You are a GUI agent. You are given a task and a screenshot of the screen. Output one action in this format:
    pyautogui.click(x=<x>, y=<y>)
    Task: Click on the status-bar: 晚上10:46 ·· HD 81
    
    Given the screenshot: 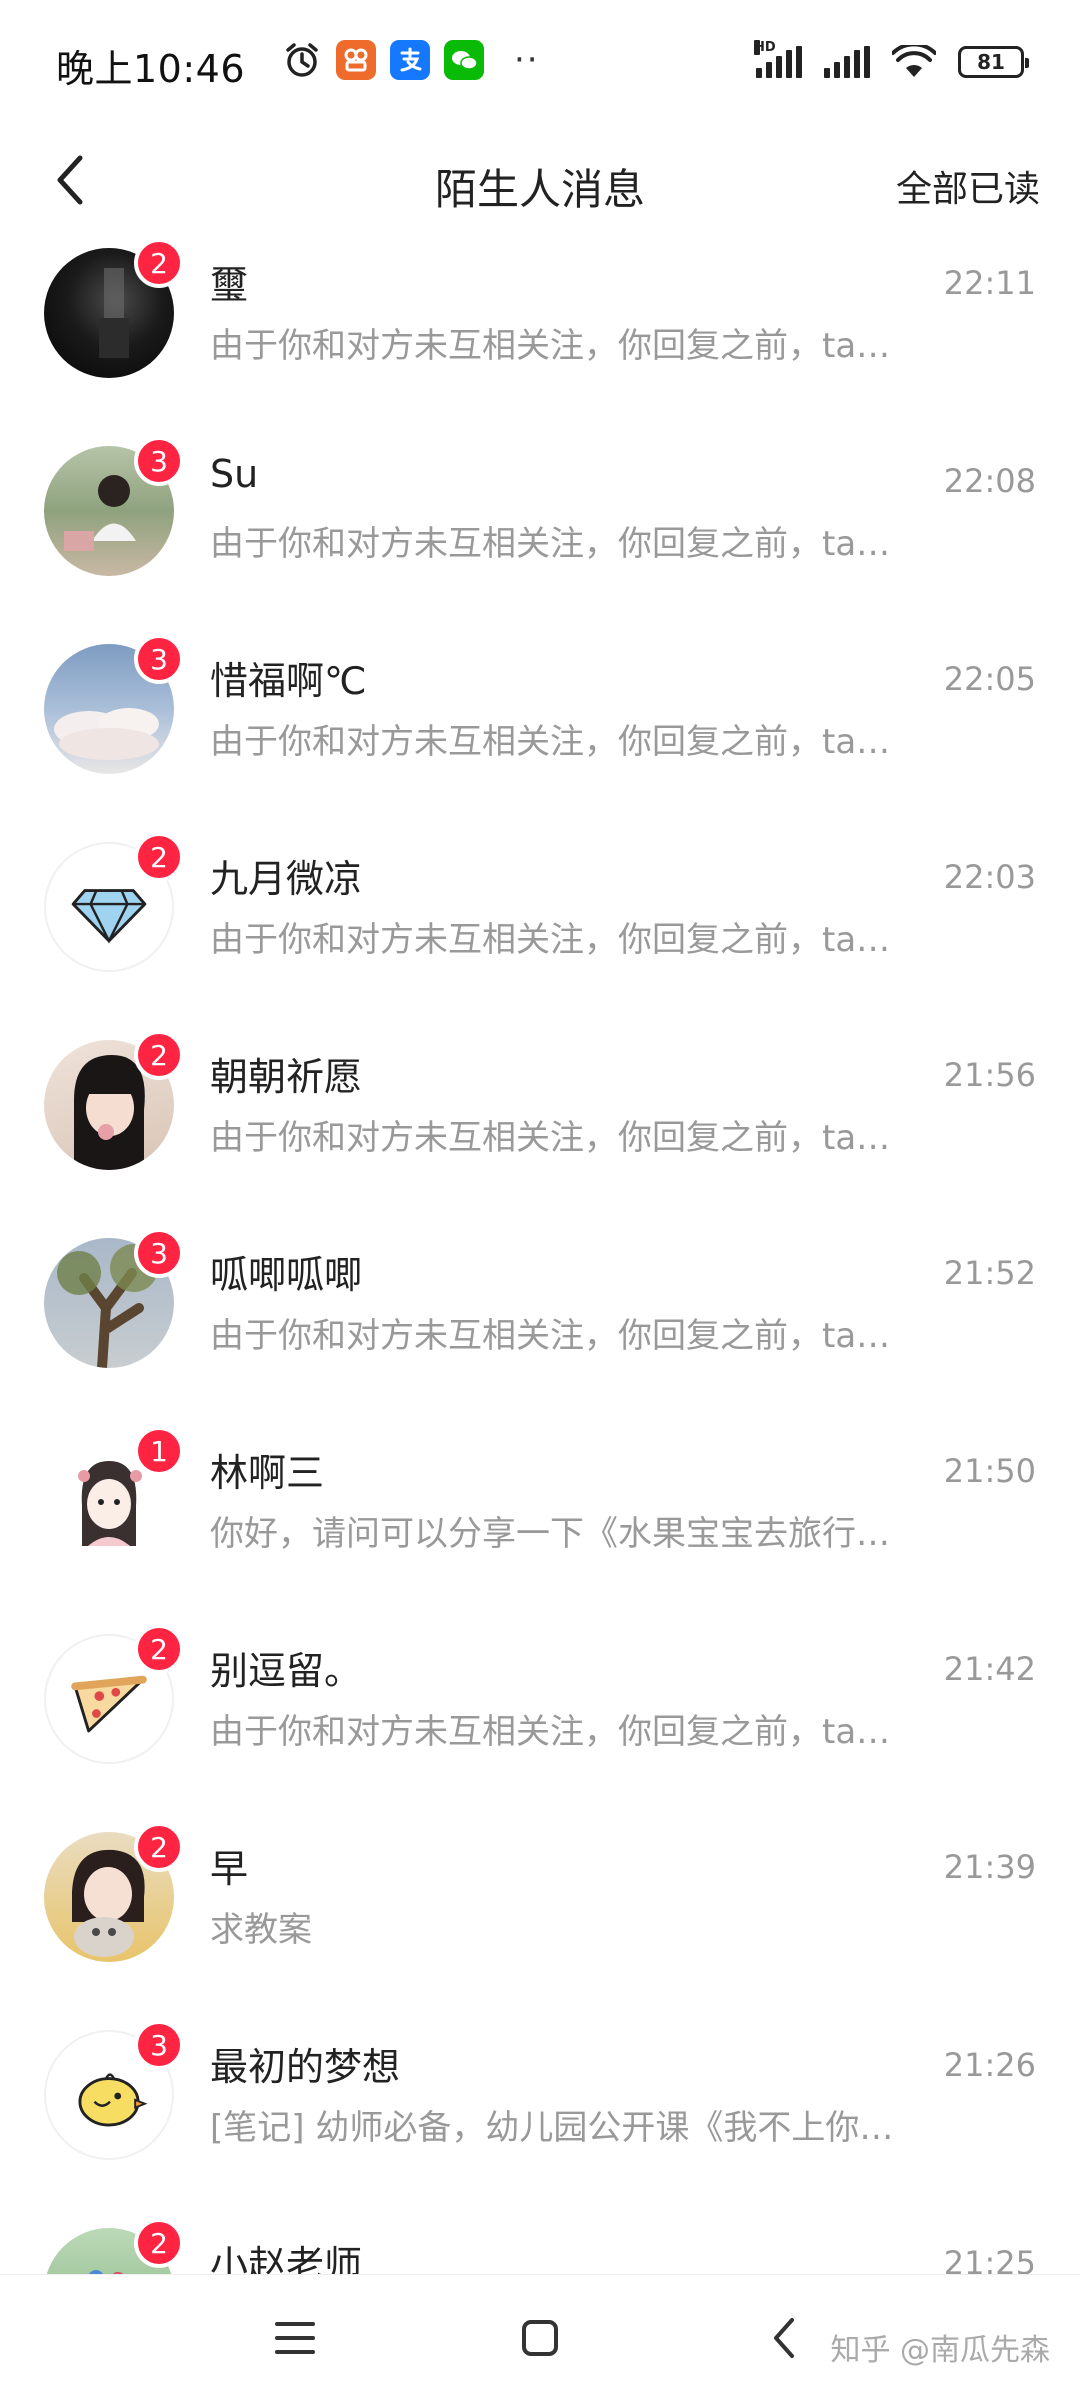 What is the action you would take?
    pyautogui.click(x=540, y=60)
    